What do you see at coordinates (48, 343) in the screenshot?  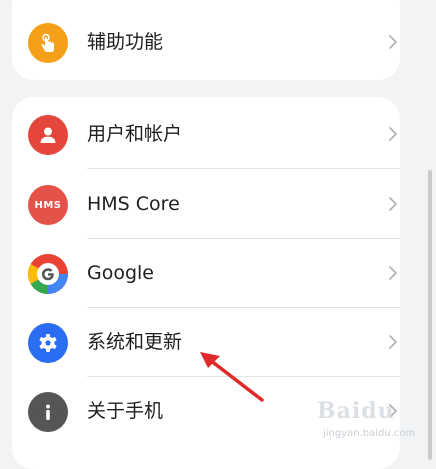 I see `gear-icon` at bounding box center [48, 343].